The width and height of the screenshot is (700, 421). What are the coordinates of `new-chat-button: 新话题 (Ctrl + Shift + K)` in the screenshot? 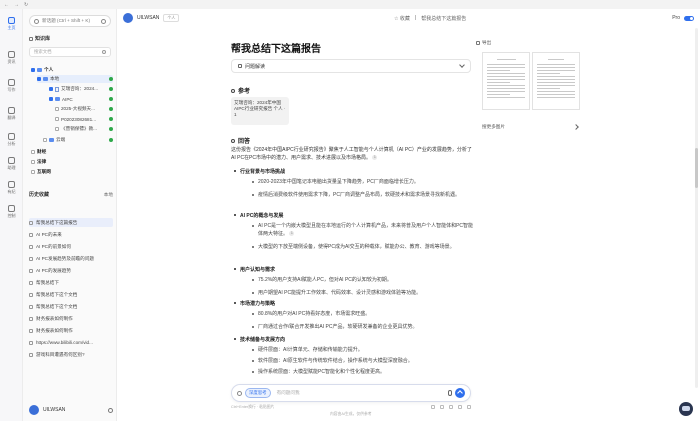 It's located at (70, 21).